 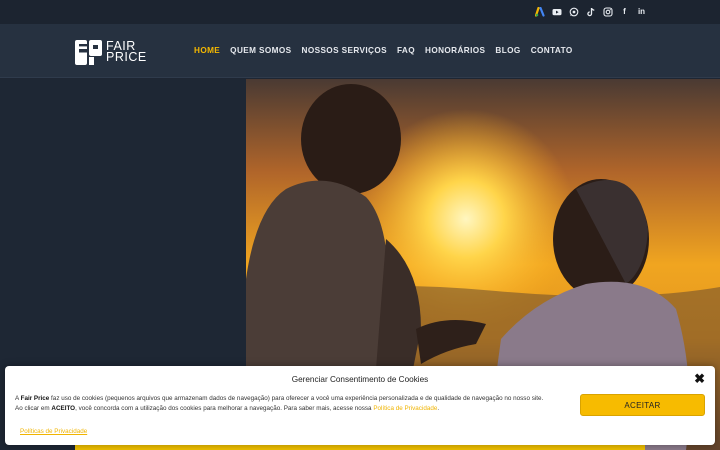 I want to click on brand-line2: PRICE, so click(x=126, y=57).